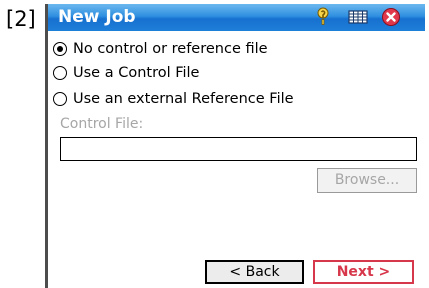  I want to click on option-label: Use a Control File, so click(136, 73).